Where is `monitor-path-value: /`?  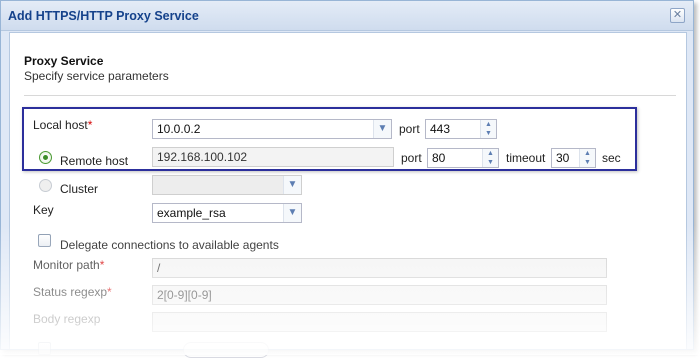 monitor-path-value: / is located at coordinates (159, 268).